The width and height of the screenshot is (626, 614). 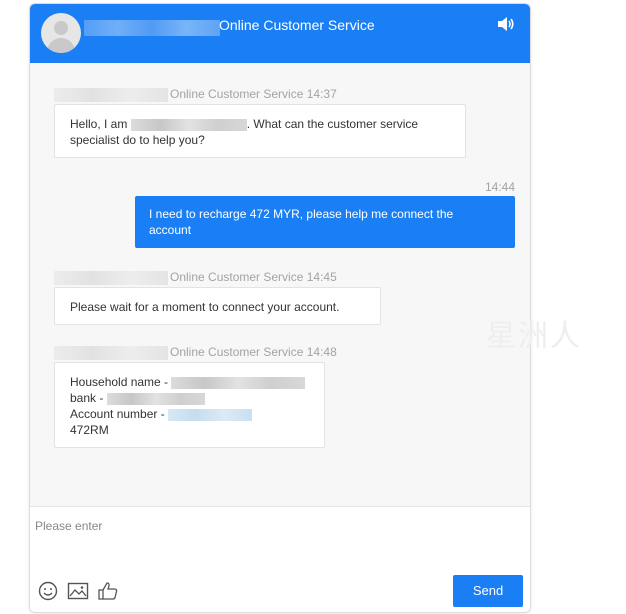 What do you see at coordinates (534, 336) in the screenshot?
I see `watermark: 星洲人` at bounding box center [534, 336].